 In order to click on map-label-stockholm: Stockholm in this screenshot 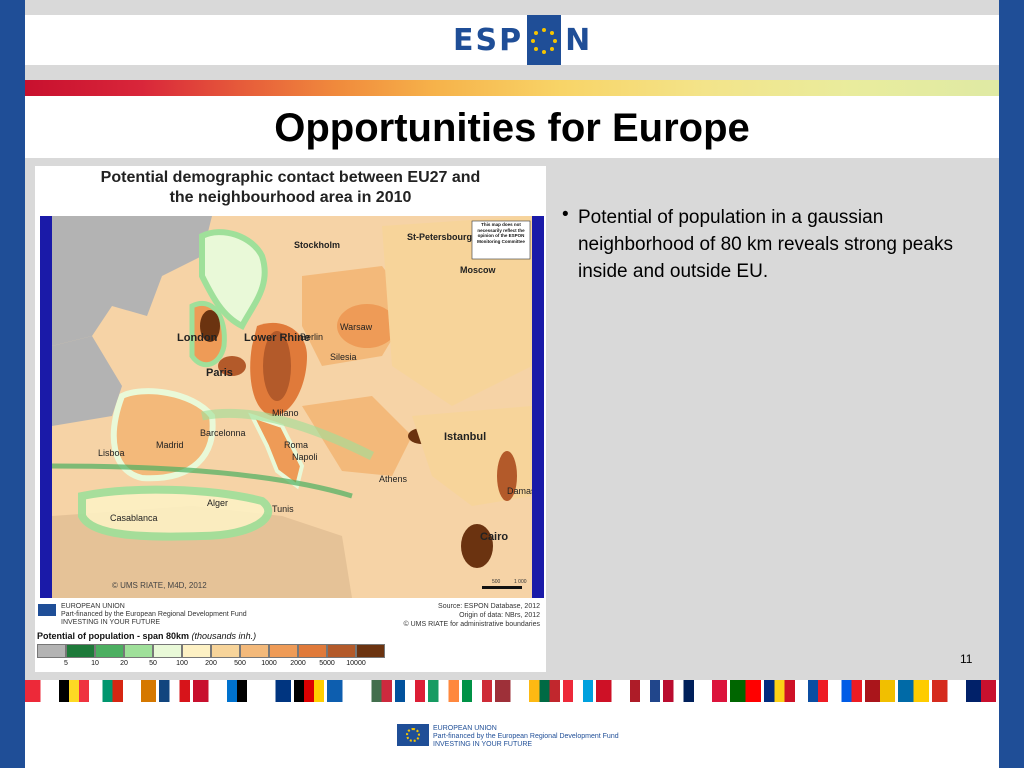, I will do `click(317, 245)`.